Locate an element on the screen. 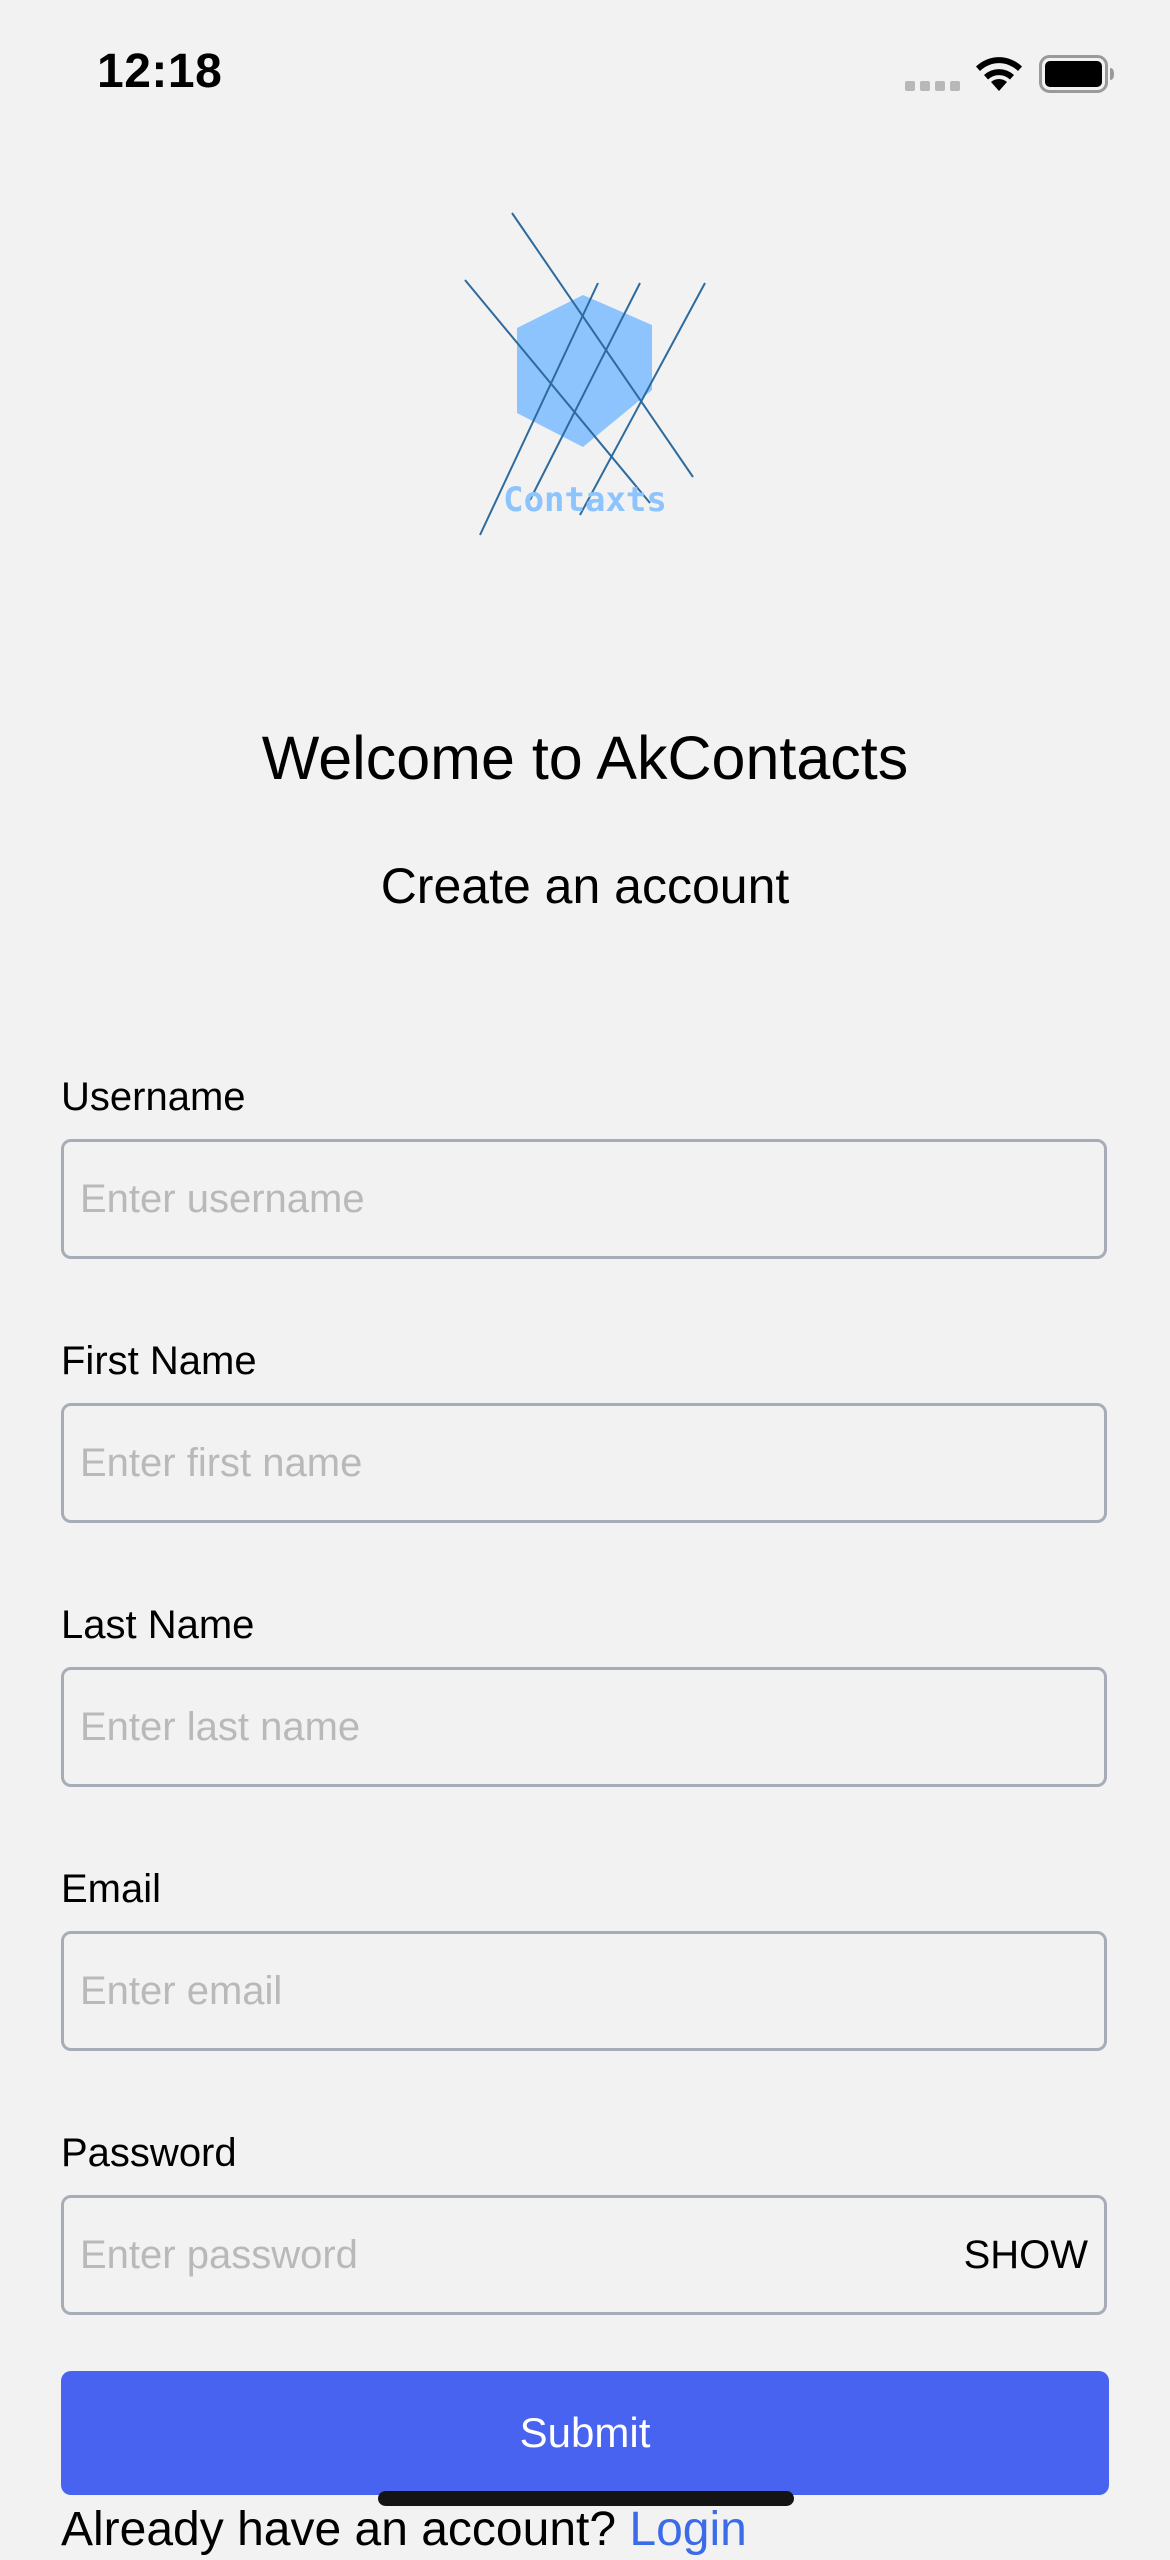 The image size is (1170, 2560). first-name-field is located at coordinates (584, 1463).